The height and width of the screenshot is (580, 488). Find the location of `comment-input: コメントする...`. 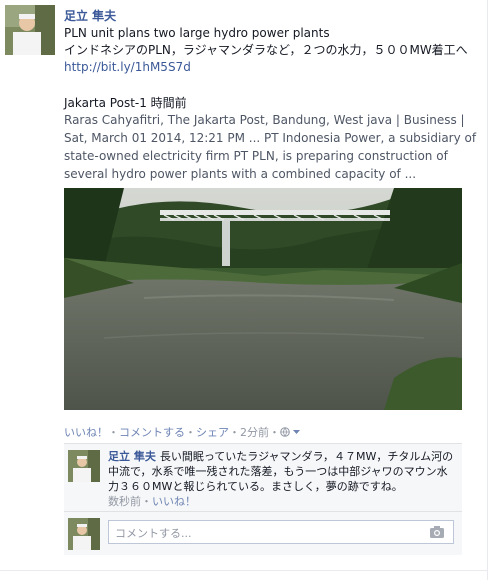

comment-input: コメントする... is located at coordinates (281, 532).